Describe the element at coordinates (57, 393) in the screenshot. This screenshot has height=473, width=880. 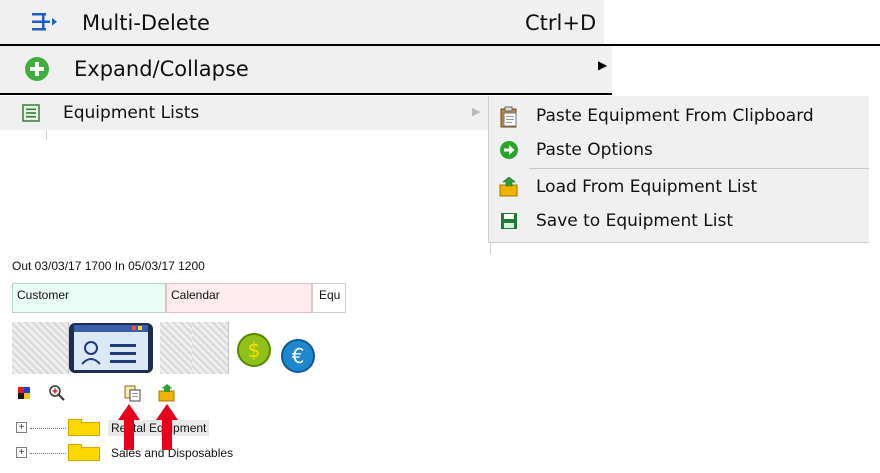
I see `zoom-icon` at that location.